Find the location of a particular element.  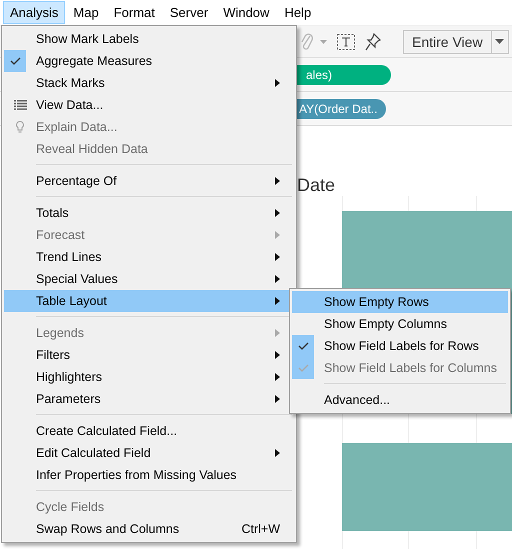

menu-item: Filters is located at coordinates (149, 355).